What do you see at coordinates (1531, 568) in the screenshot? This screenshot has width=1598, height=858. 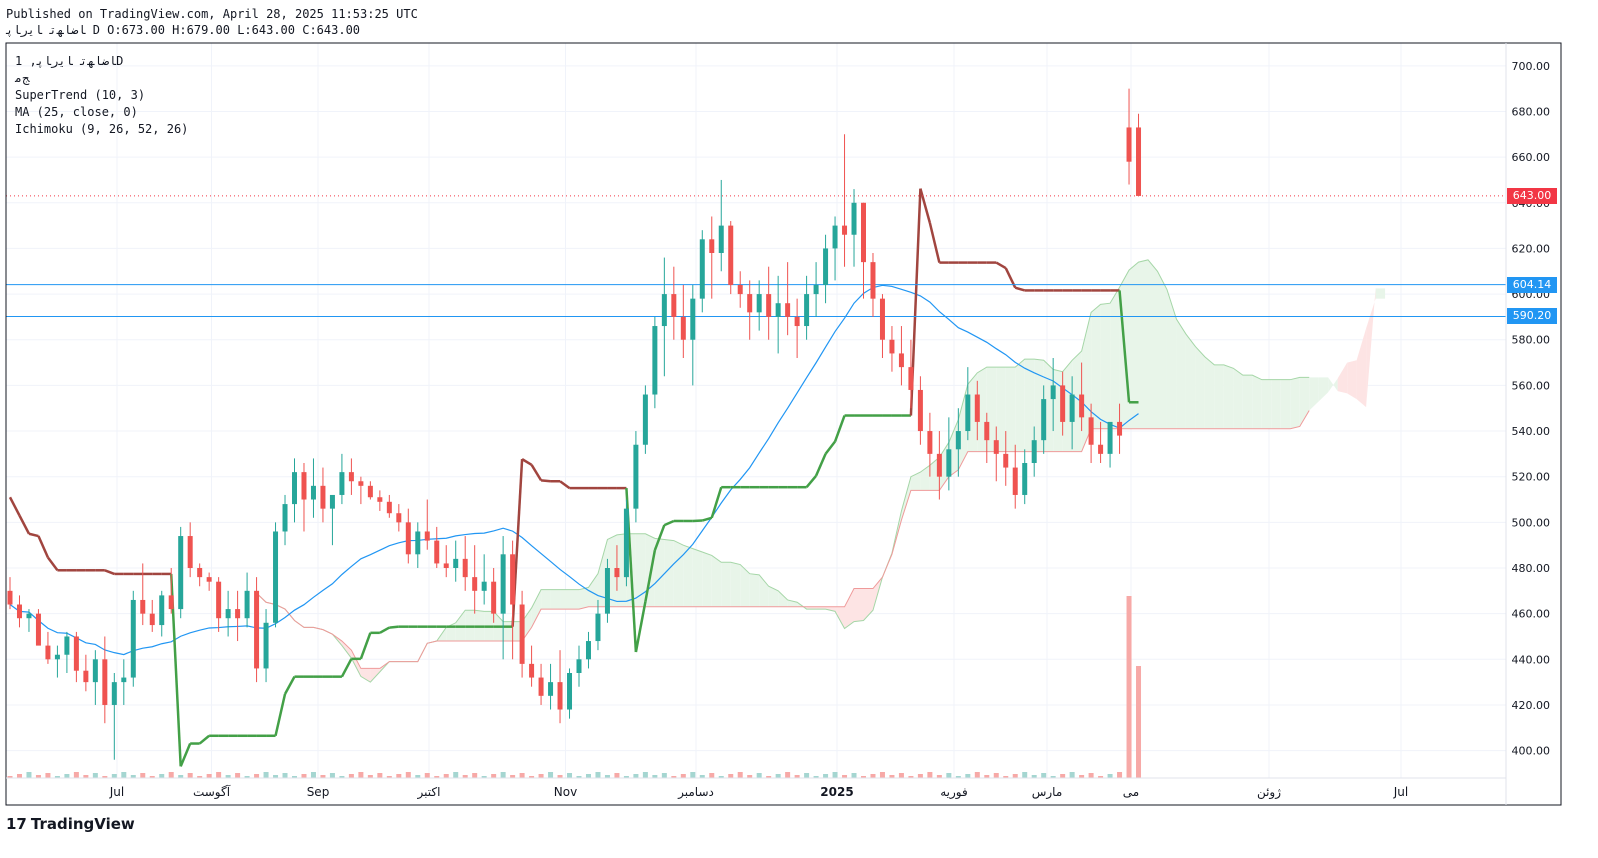 I see `price-tick-label: 480.00` at bounding box center [1531, 568].